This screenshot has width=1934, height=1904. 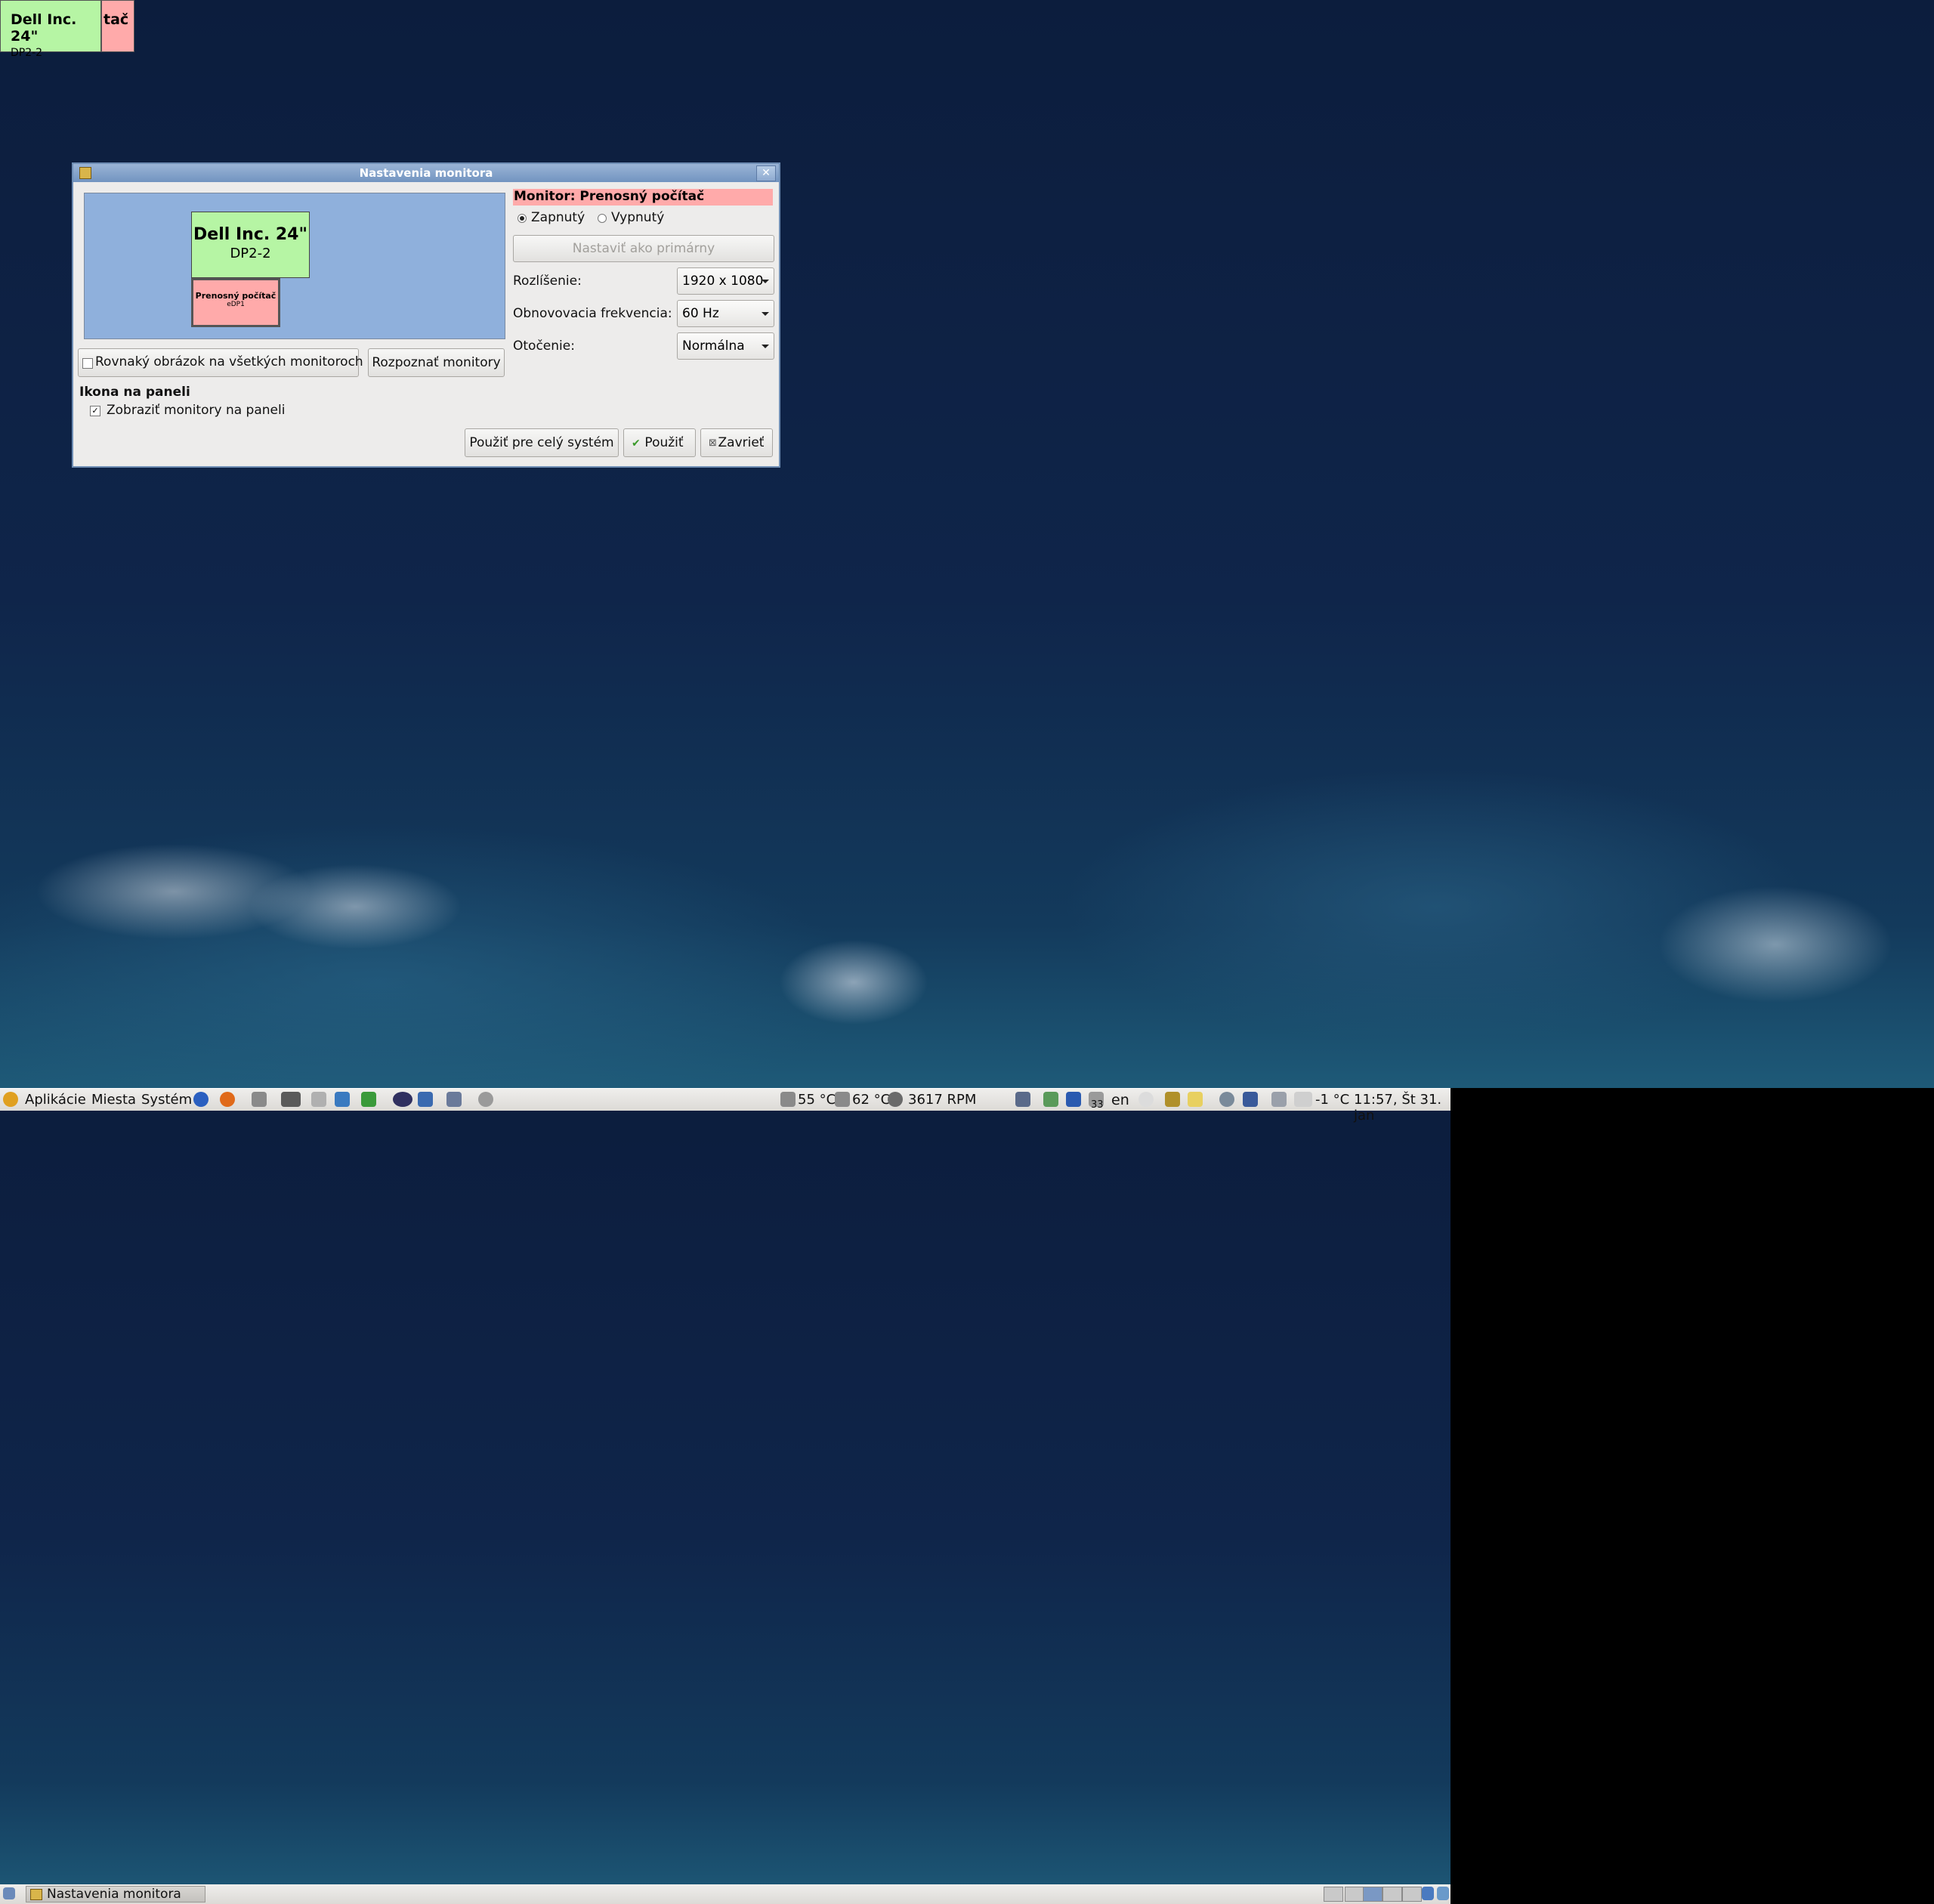 What do you see at coordinates (227, 1099) in the screenshot?
I see `firefox-icon` at bounding box center [227, 1099].